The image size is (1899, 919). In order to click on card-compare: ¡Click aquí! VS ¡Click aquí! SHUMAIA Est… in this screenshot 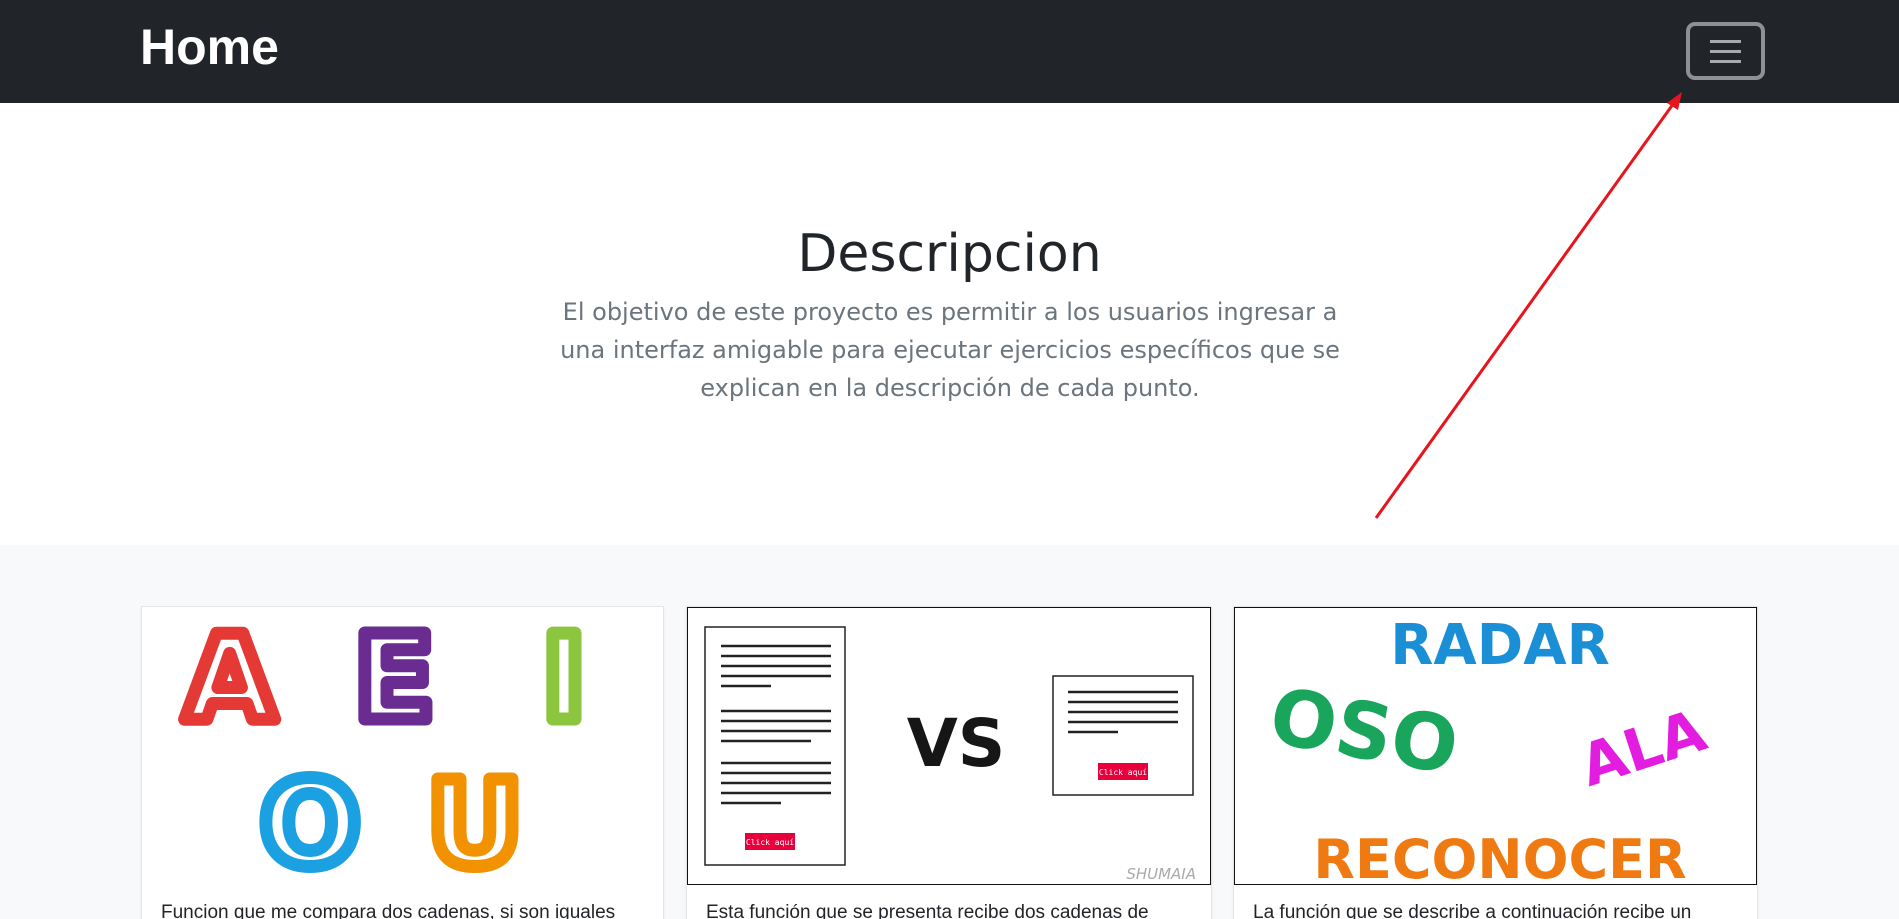, I will do `click(949, 762)`.